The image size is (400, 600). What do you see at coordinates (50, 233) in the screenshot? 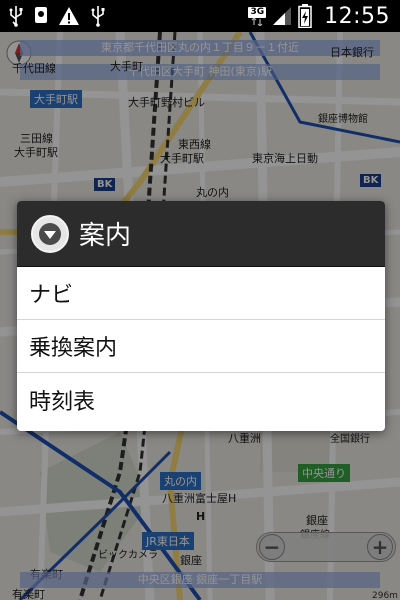
I see `chevron-down-circle-icon` at bounding box center [50, 233].